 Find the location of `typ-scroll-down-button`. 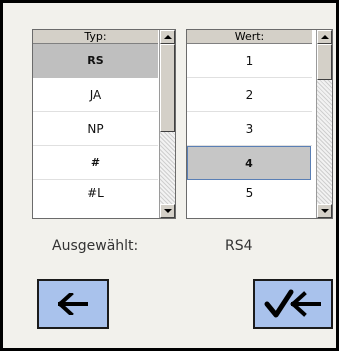

typ-scroll-down-button is located at coordinates (167, 211).